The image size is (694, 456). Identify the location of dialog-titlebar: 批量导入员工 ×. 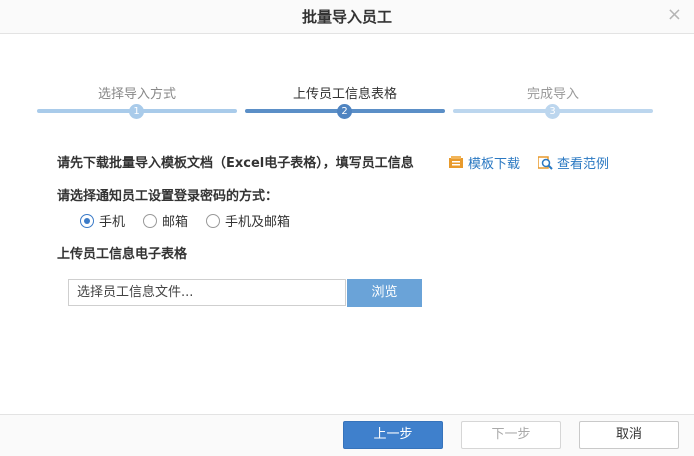
(347, 17).